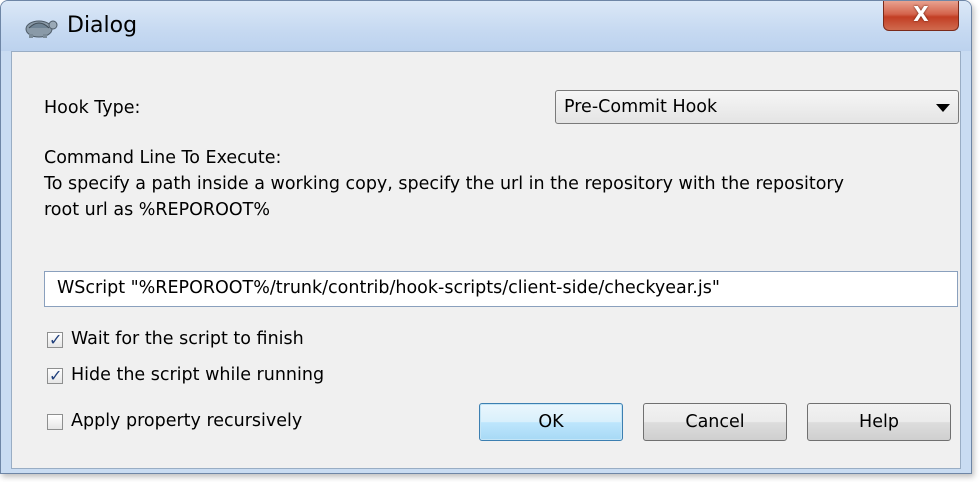 The height and width of the screenshot is (482, 980). What do you see at coordinates (757, 107) in the screenshot?
I see `hook-type-select: Pre-Commit Hook` at bounding box center [757, 107].